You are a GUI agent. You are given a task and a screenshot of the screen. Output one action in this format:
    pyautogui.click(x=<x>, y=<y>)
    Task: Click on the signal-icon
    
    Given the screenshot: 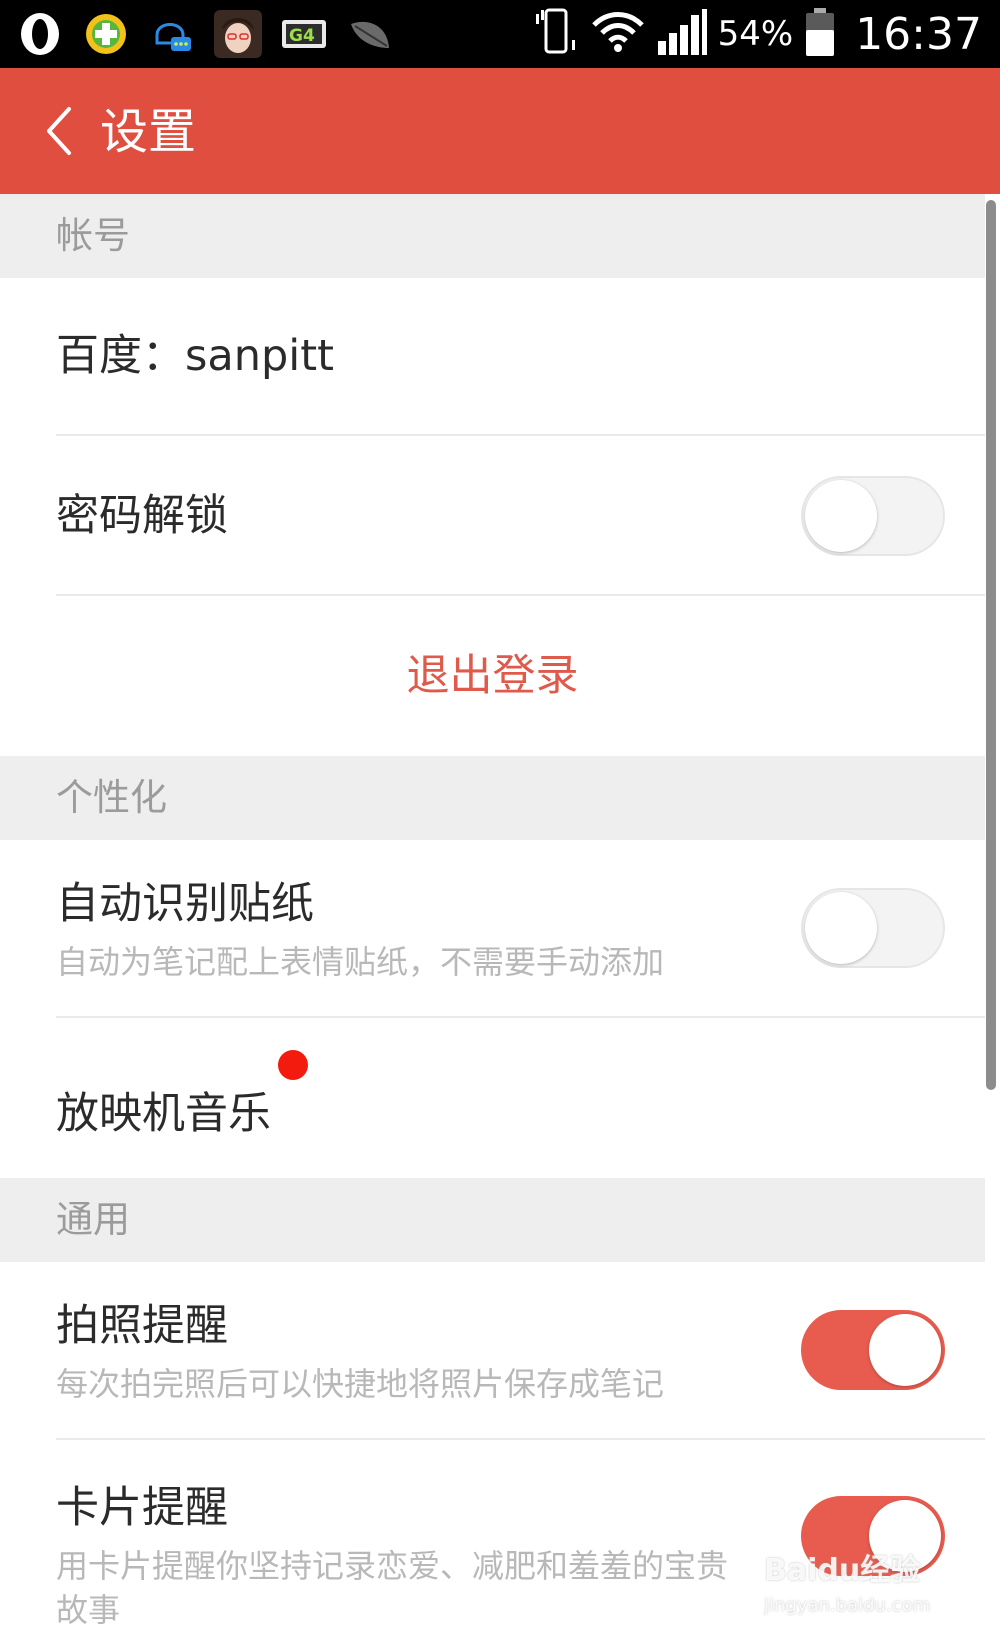 What is the action you would take?
    pyautogui.click(x=682, y=34)
    